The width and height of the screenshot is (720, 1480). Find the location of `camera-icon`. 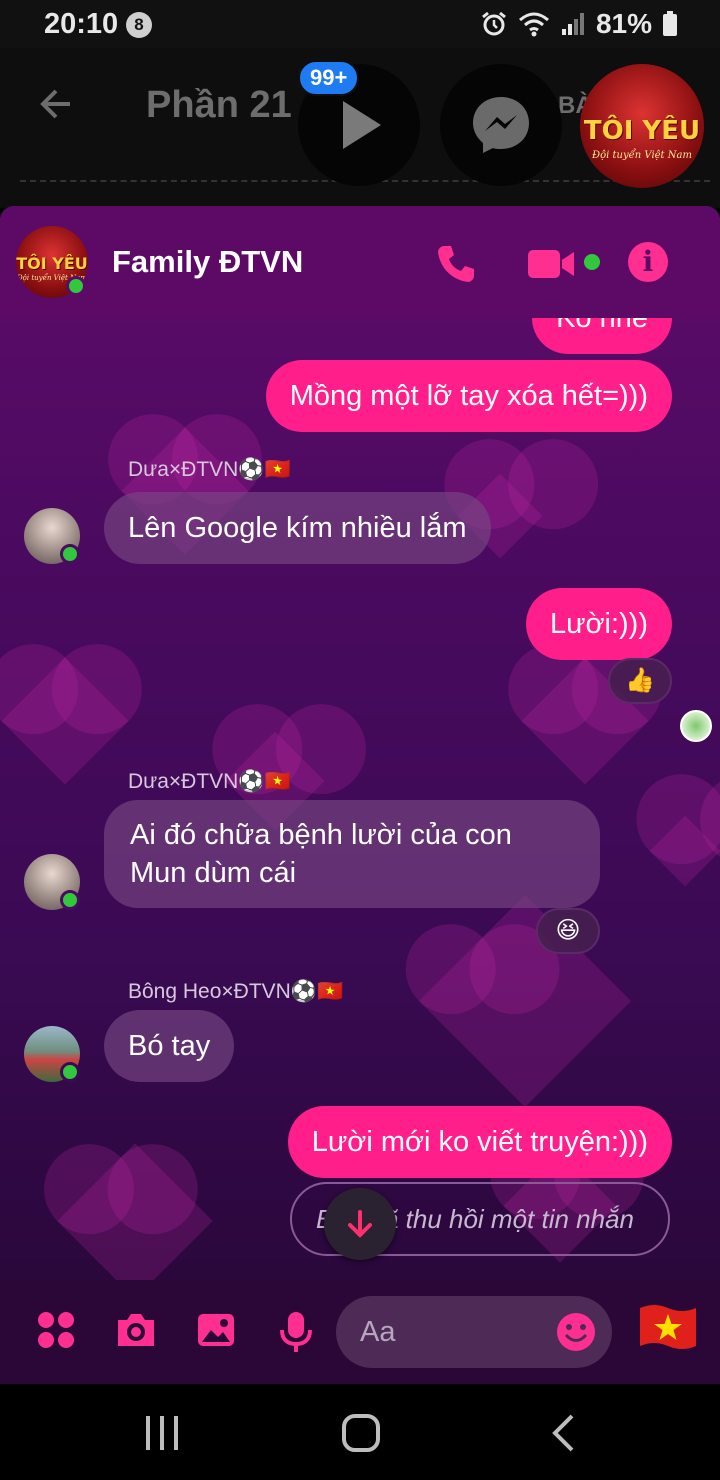

camera-icon is located at coordinates (136, 1330).